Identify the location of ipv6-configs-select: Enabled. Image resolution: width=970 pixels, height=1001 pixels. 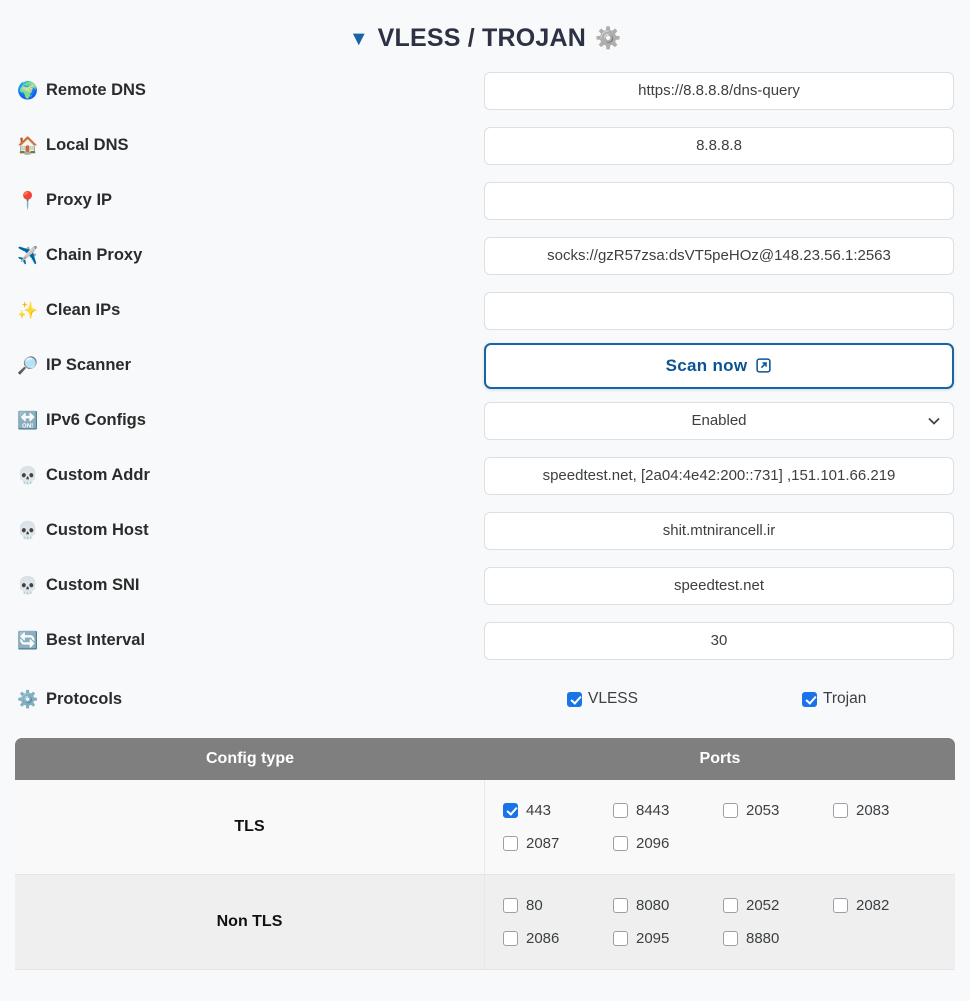
(719, 420).